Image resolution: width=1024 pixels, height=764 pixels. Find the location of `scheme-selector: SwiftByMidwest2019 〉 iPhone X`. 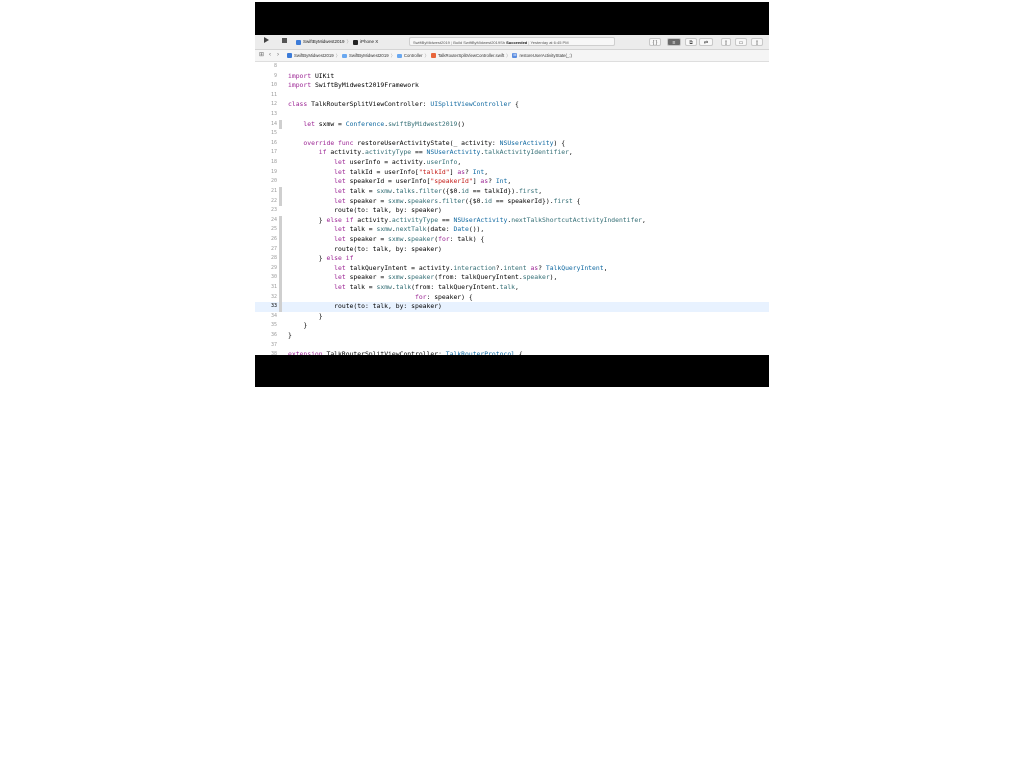

scheme-selector: SwiftByMidwest2019 〉 iPhone X is located at coordinates (337, 42).